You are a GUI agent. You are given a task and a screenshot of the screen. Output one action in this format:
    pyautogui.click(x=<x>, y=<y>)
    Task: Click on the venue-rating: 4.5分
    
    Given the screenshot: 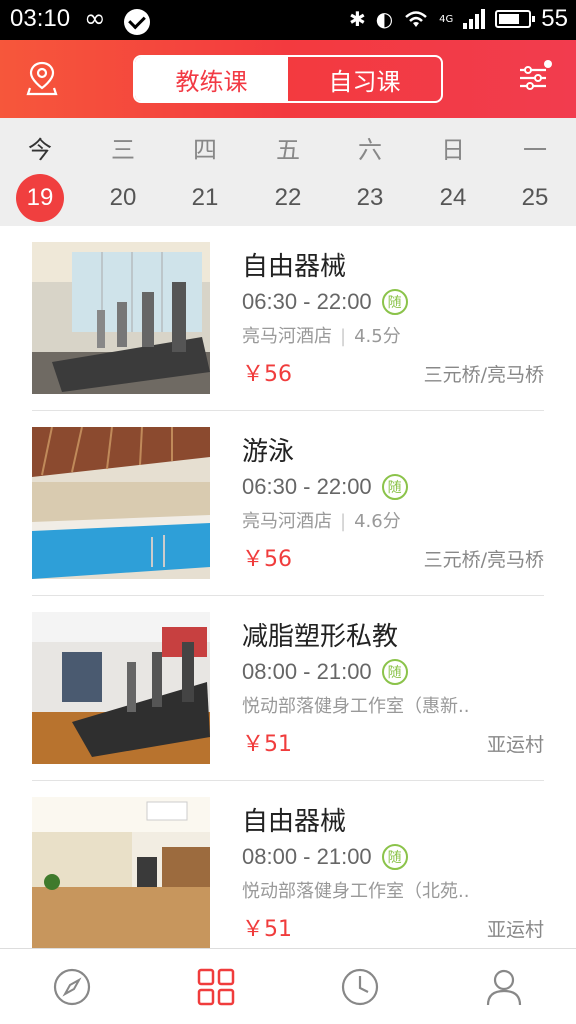 What is the action you would take?
    pyautogui.click(x=377, y=336)
    